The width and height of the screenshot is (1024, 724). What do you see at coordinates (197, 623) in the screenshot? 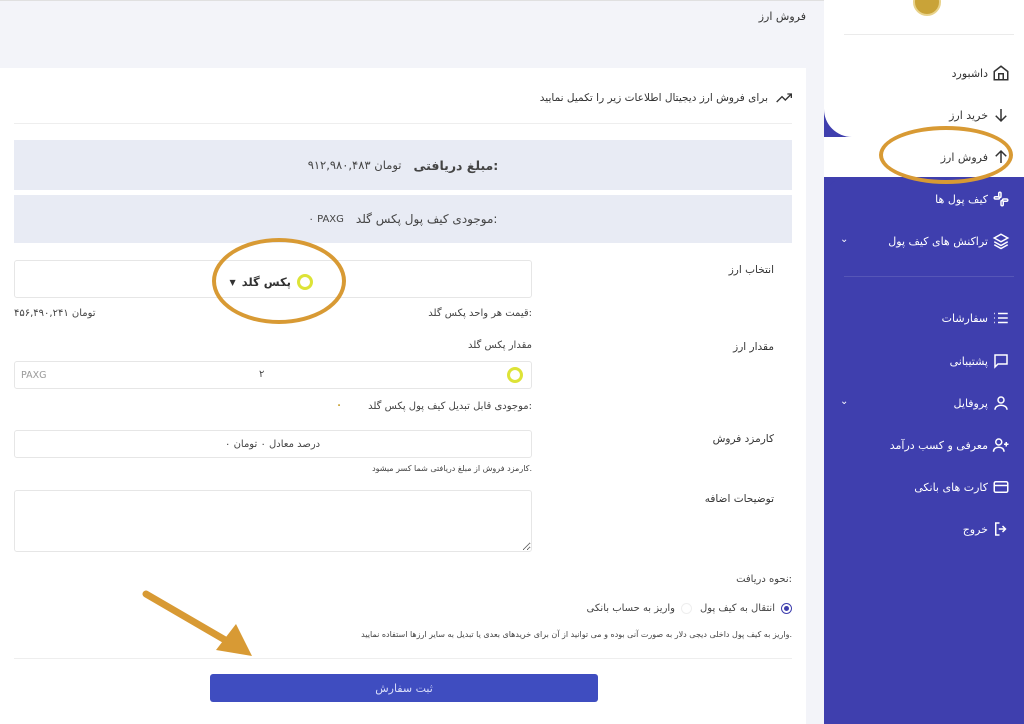
I see `annotation-arrow-icon` at bounding box center [197, 623].